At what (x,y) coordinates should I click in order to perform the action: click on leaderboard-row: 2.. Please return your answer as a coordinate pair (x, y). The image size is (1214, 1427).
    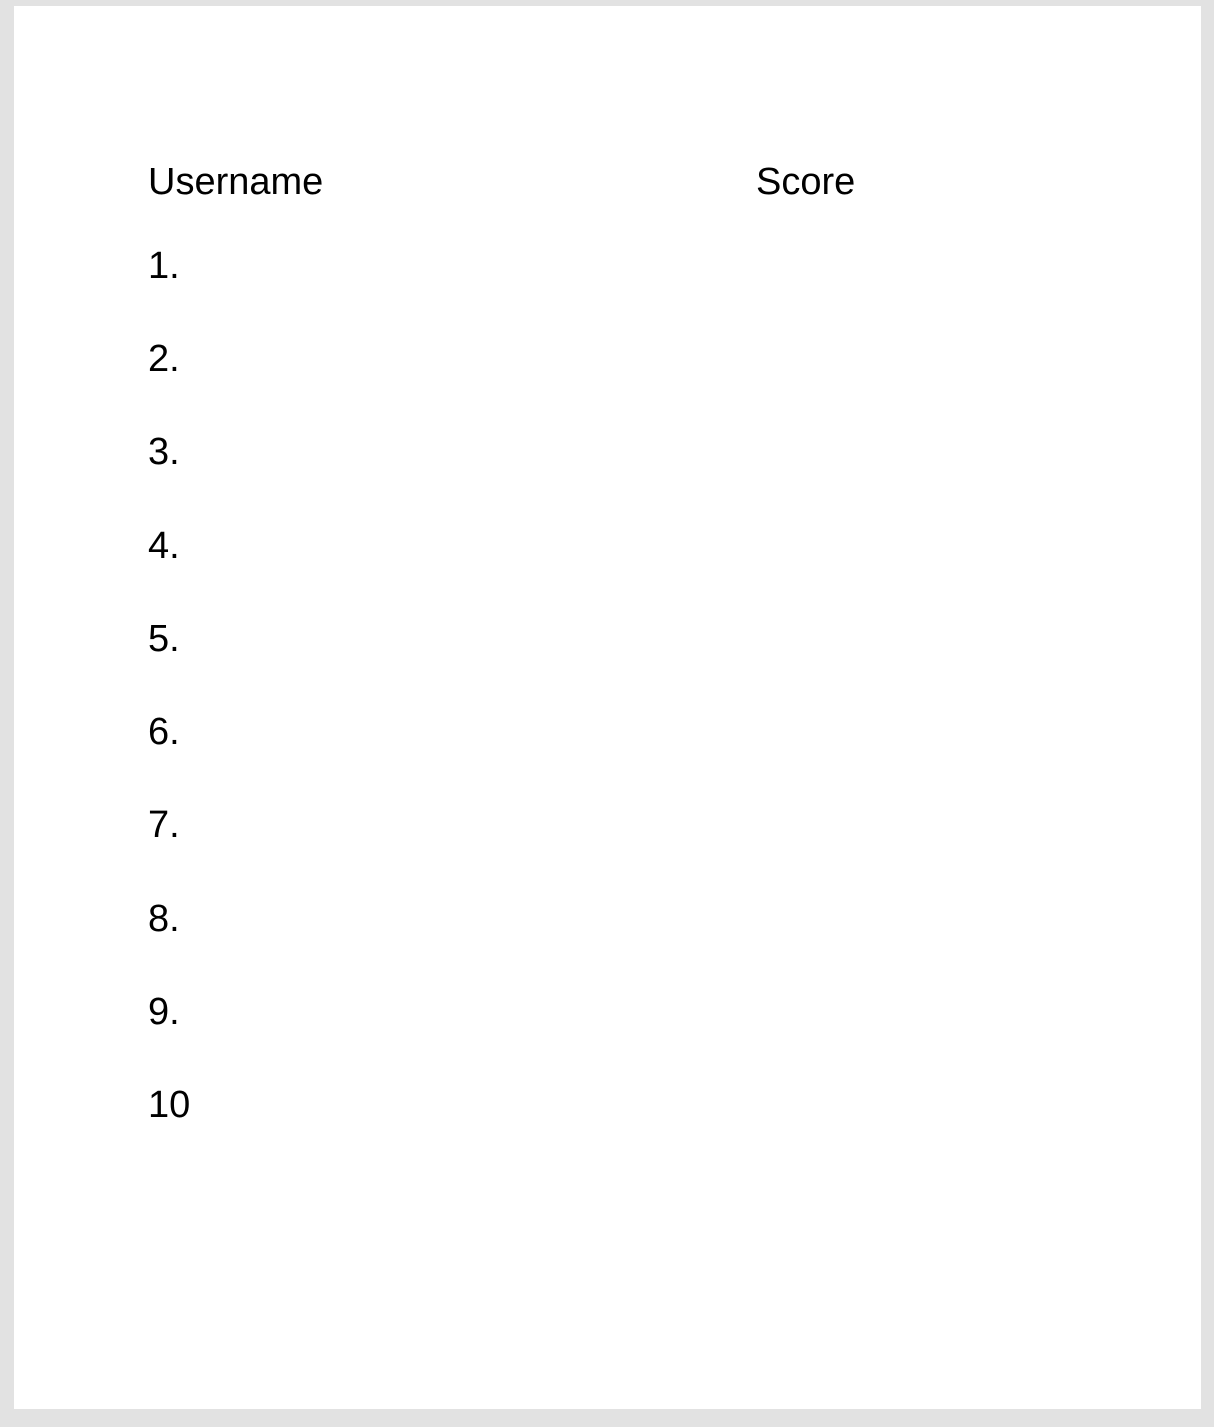
    Looking at the image, I should click on (598, 358).